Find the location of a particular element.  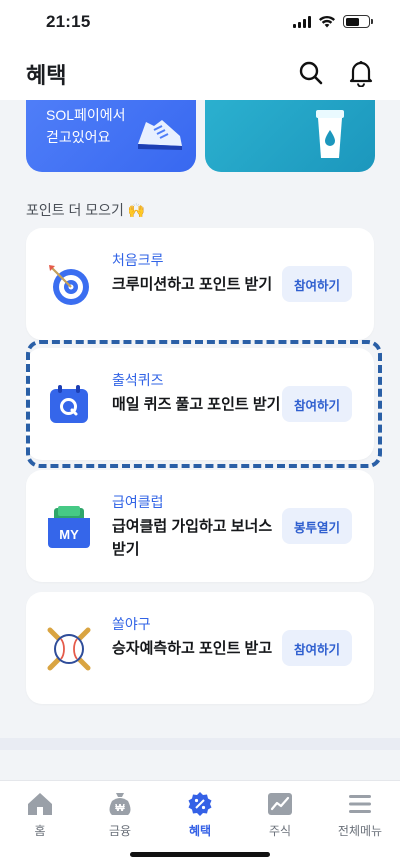

tab-stock: 주식 is located at coordinates (280, 815).